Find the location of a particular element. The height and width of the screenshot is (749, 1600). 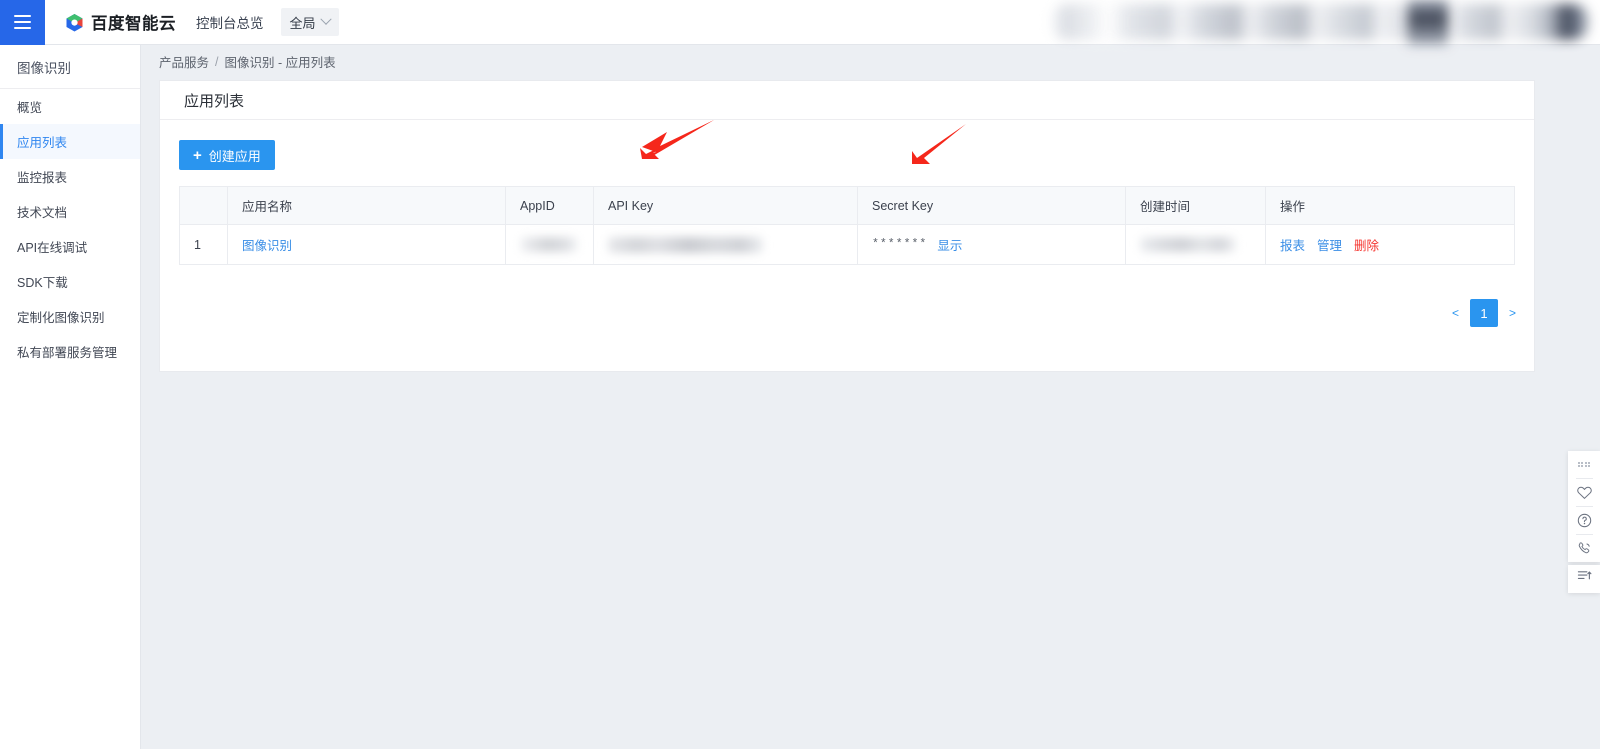

brand: 百度智能云 is located at coordinates (120, 22).